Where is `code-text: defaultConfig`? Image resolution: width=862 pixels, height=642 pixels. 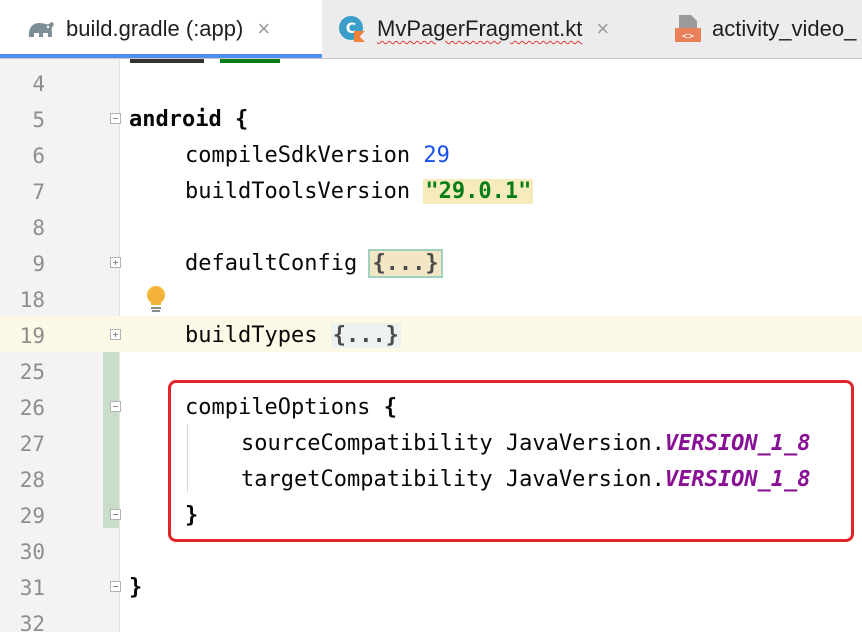
code-text: defaultConfig is located at coordinates (278, 263).